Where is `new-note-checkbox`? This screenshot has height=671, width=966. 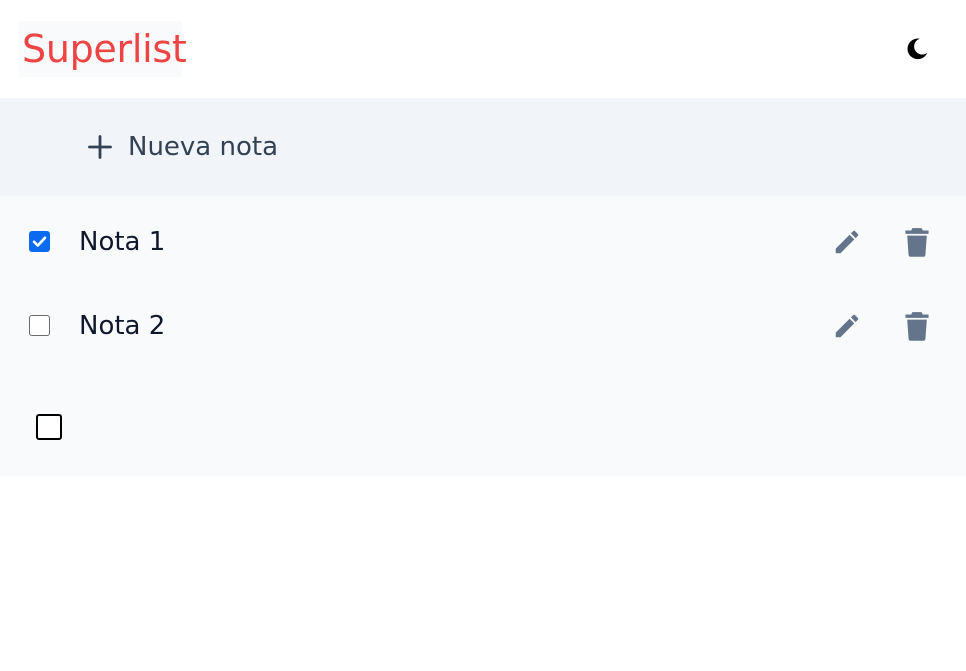 new-note-checkbox is located at coordinates (49, 427).